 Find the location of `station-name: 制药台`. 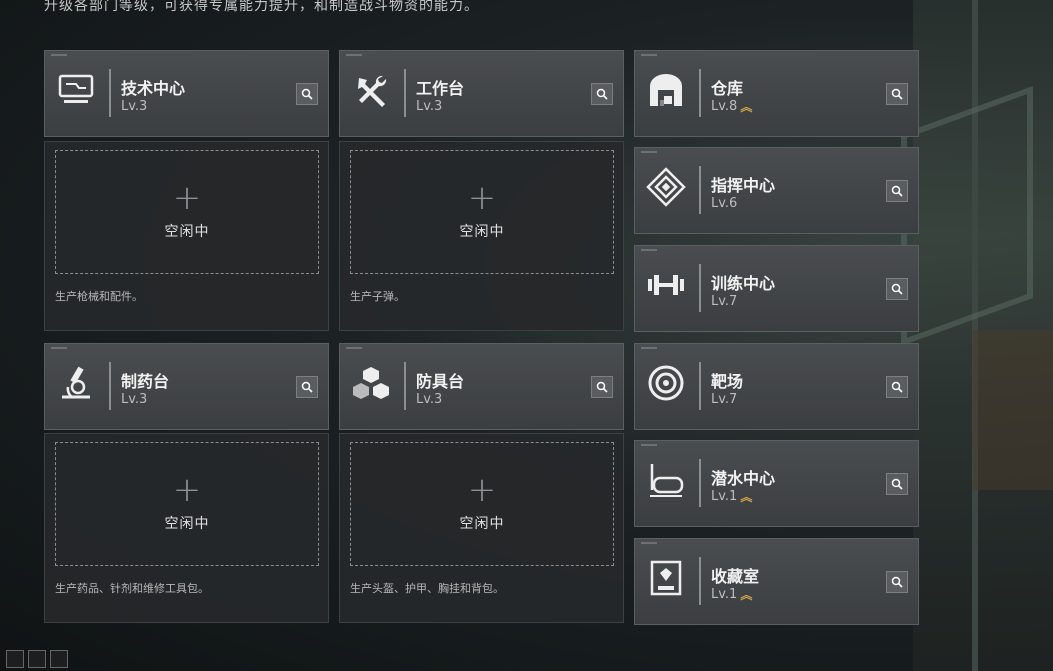

station-name: 制药台 is located at coordinates (145, 381).